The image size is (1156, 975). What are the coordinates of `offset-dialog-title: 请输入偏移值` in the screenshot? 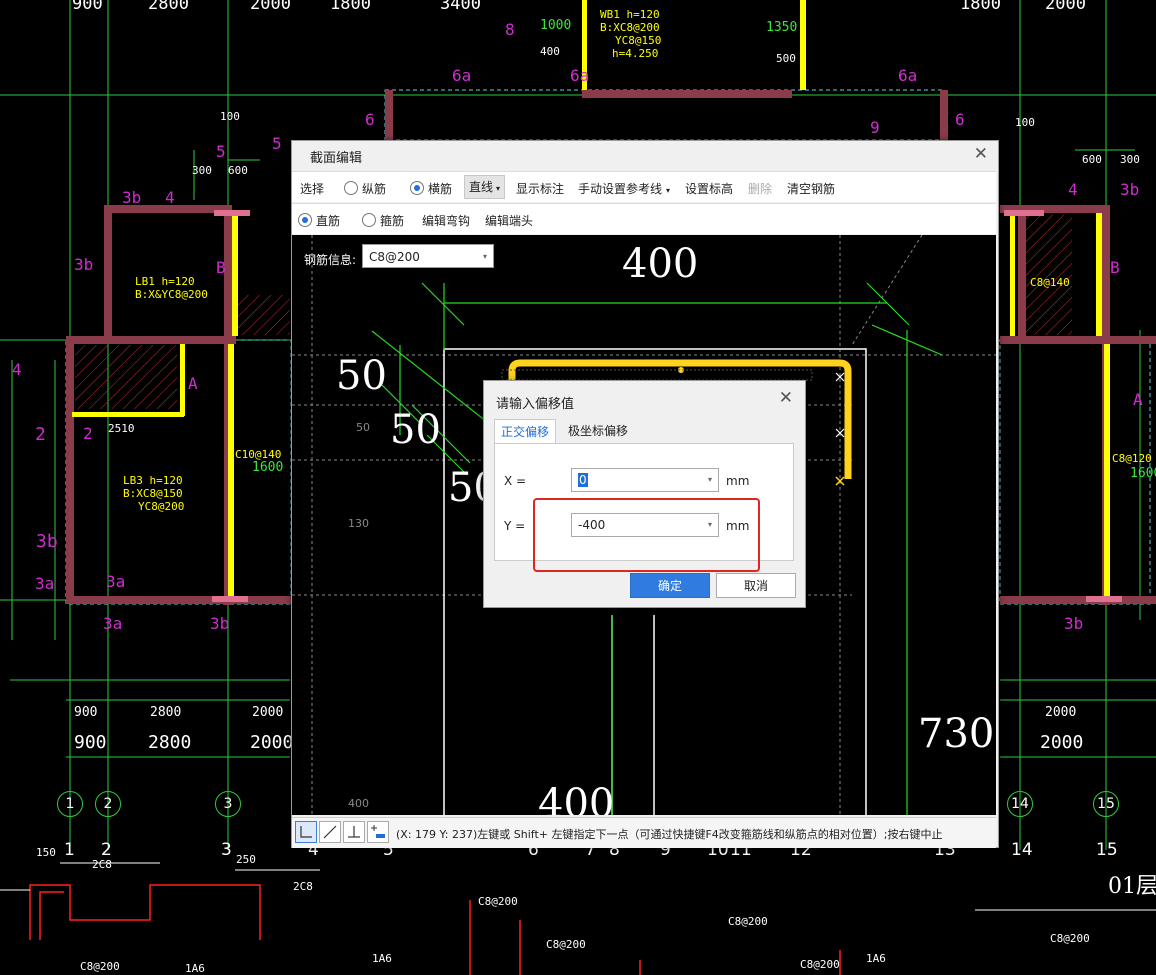 It's located at (535, 404).